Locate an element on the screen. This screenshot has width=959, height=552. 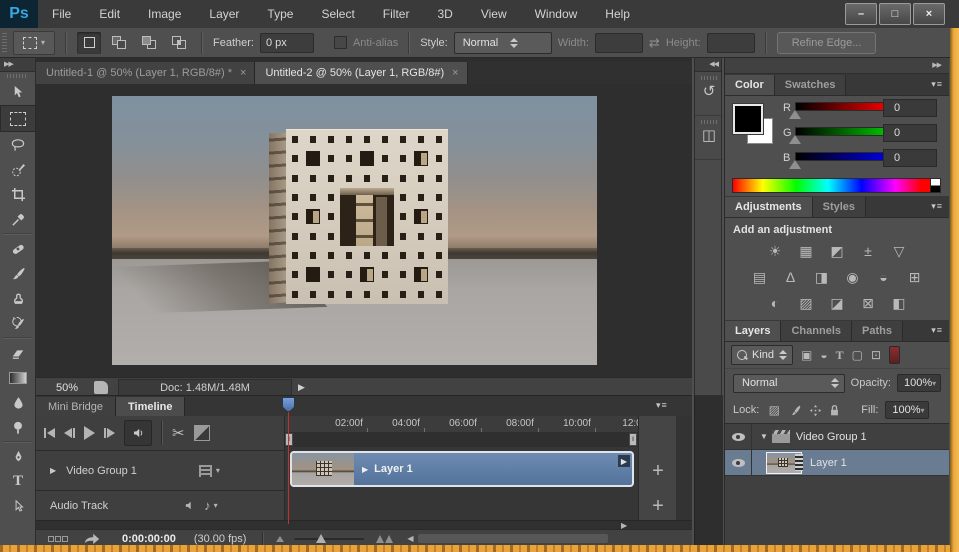
clone-stamp-tool is located at coordinates (18, 298).